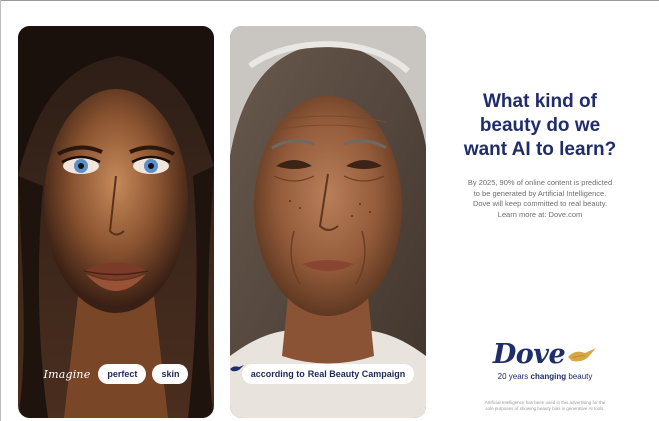 This screenshot has width=659, height=421. I want to click on dove-brand-block: Dove 20 years changing beauty, so click(545, 360).